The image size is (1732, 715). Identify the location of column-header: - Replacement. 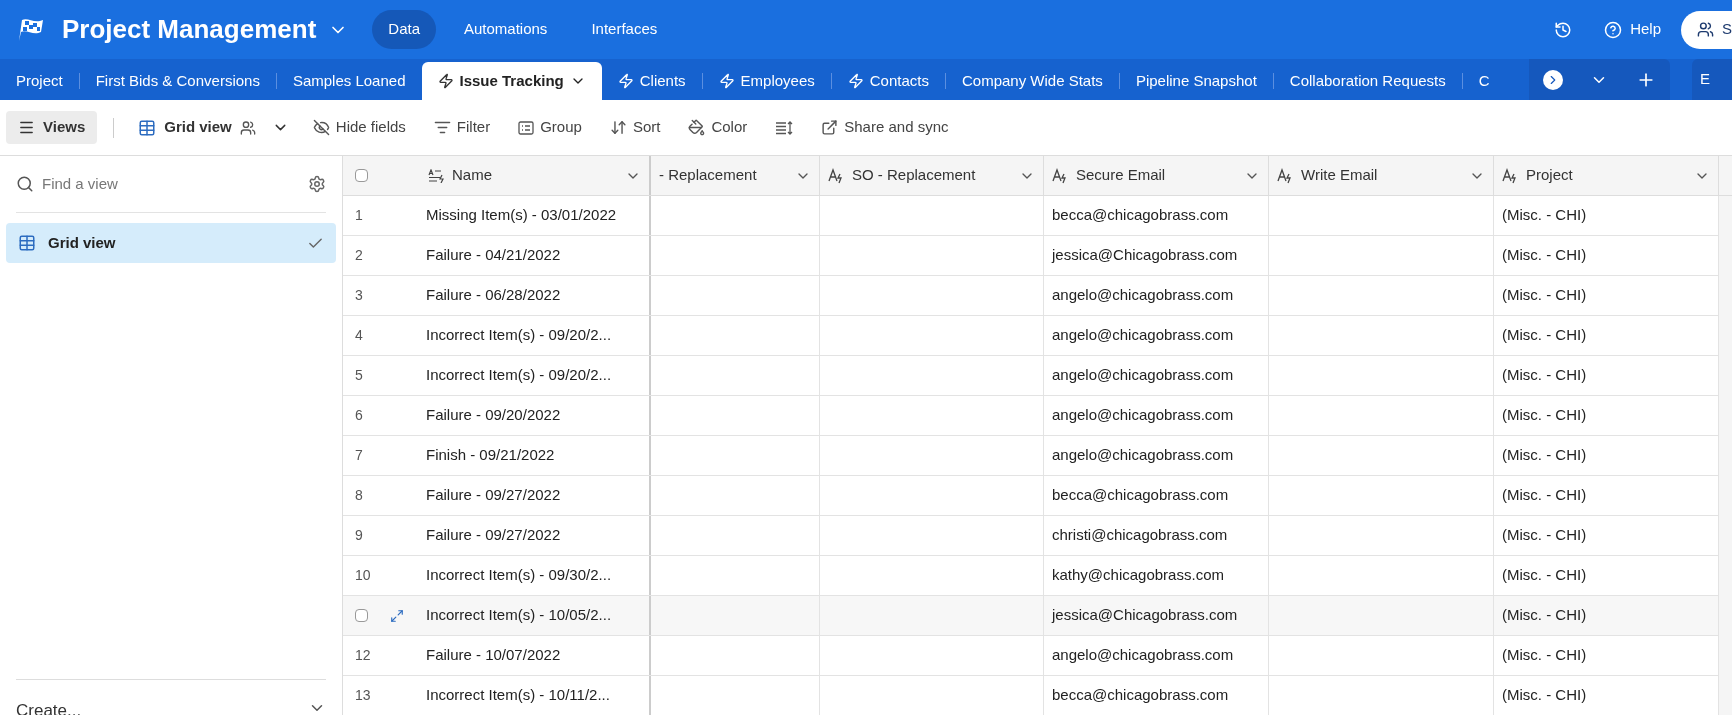
(735, 175).